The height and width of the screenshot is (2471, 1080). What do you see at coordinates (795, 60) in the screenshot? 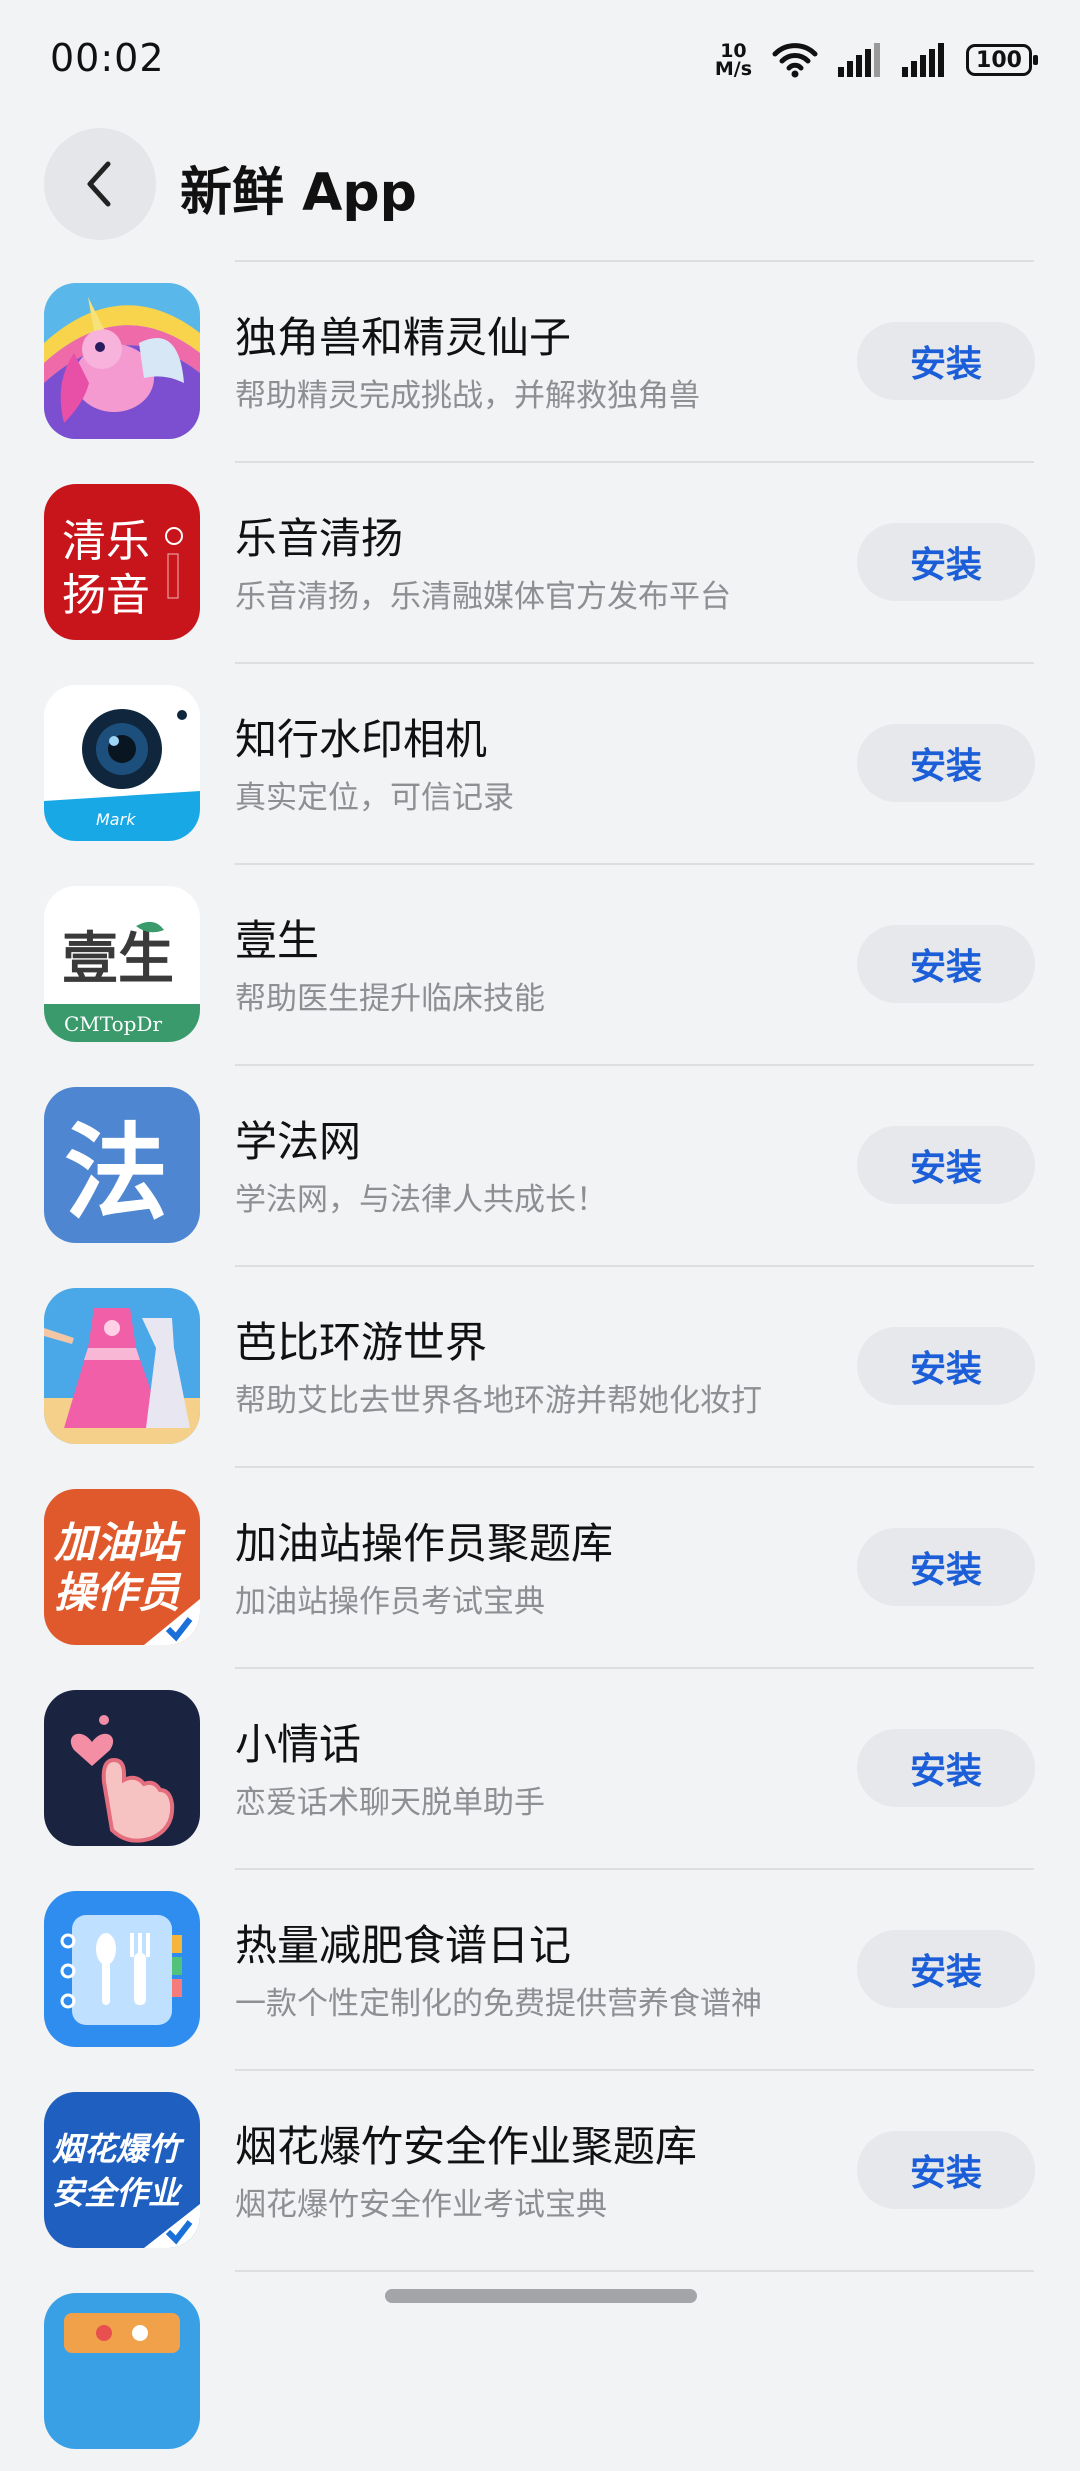
I see `wifi-icon` at bounding box center [795, 60].